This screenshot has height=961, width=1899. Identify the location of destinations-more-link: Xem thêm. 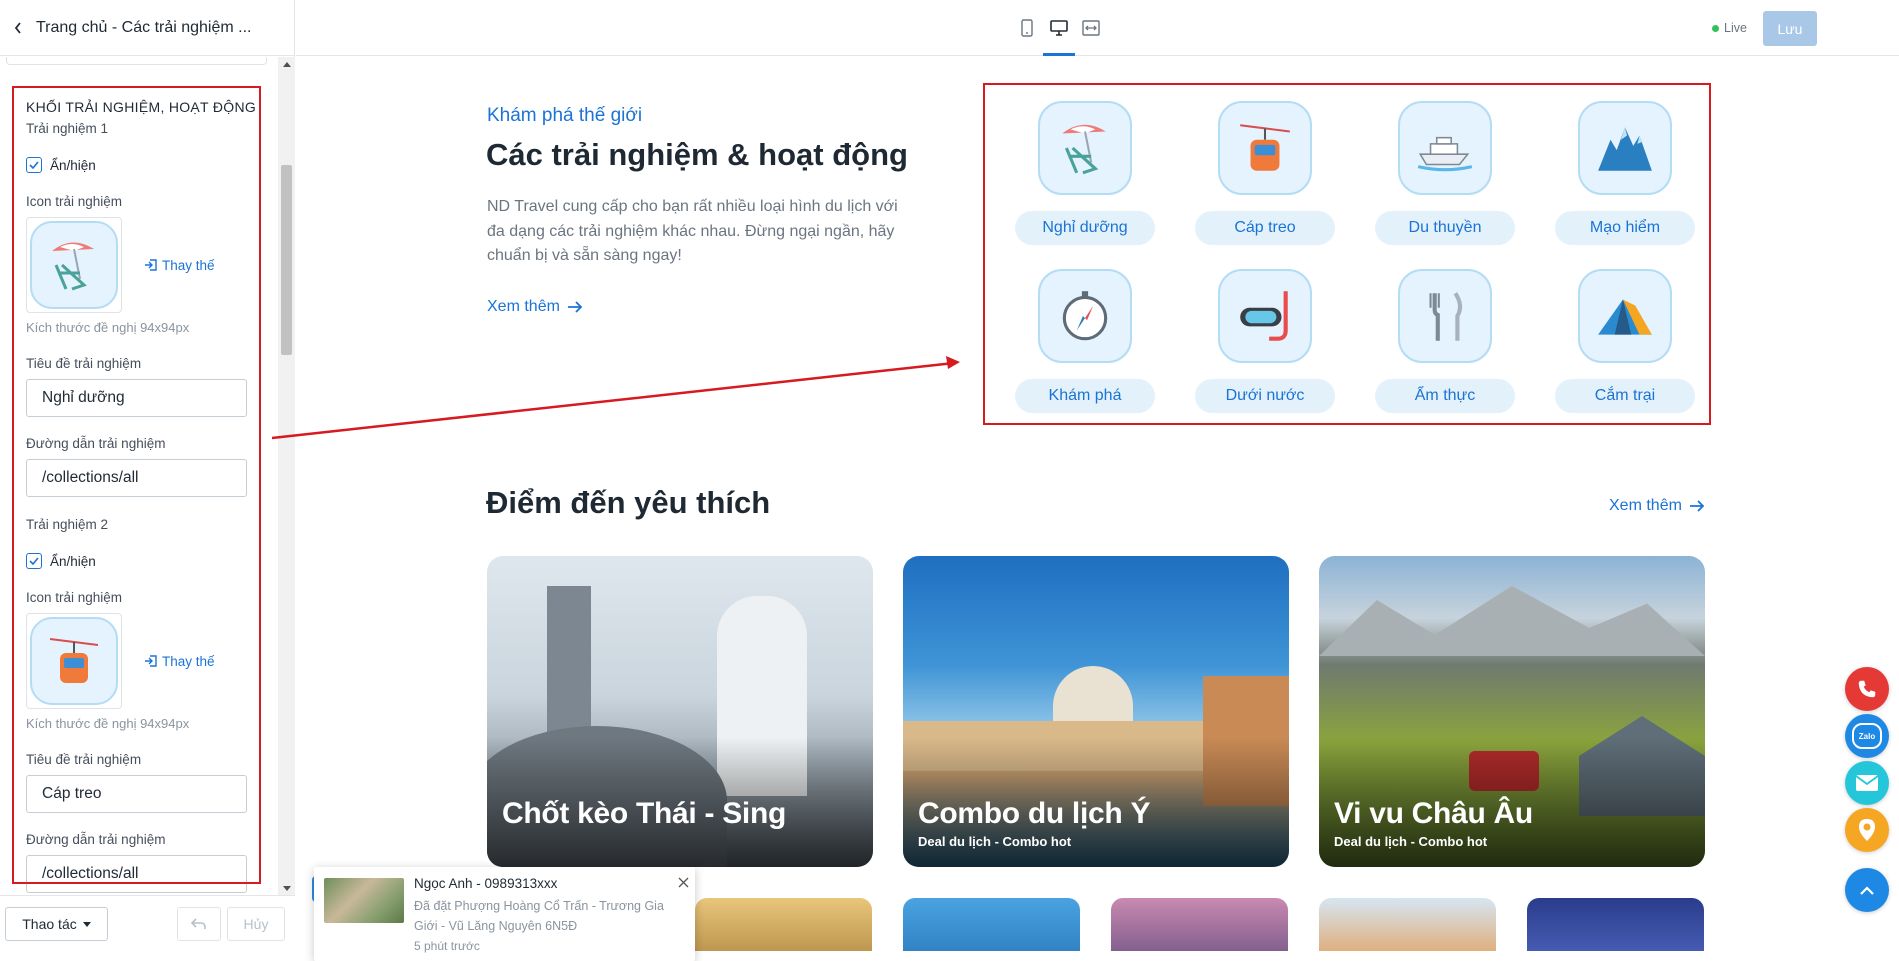
(1657, 506).